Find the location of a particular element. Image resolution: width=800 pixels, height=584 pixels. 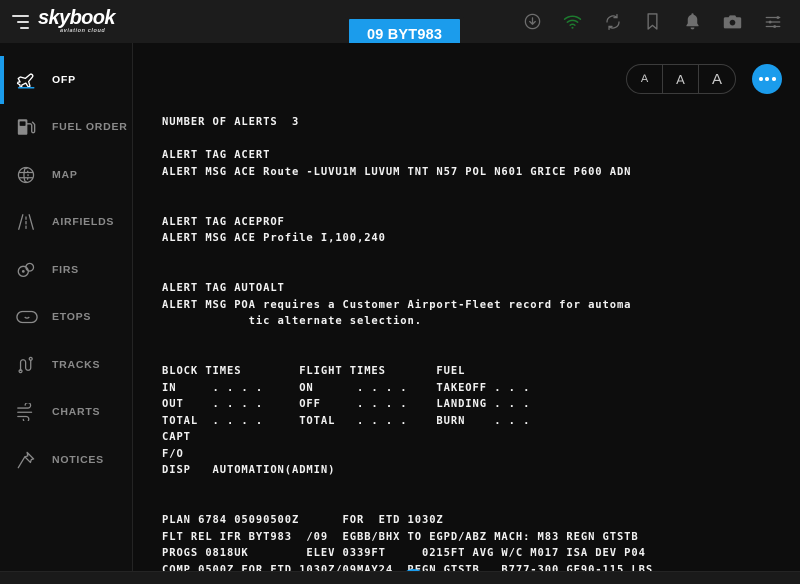

app-logo-text: skybook is located at coordinates (77, 18).